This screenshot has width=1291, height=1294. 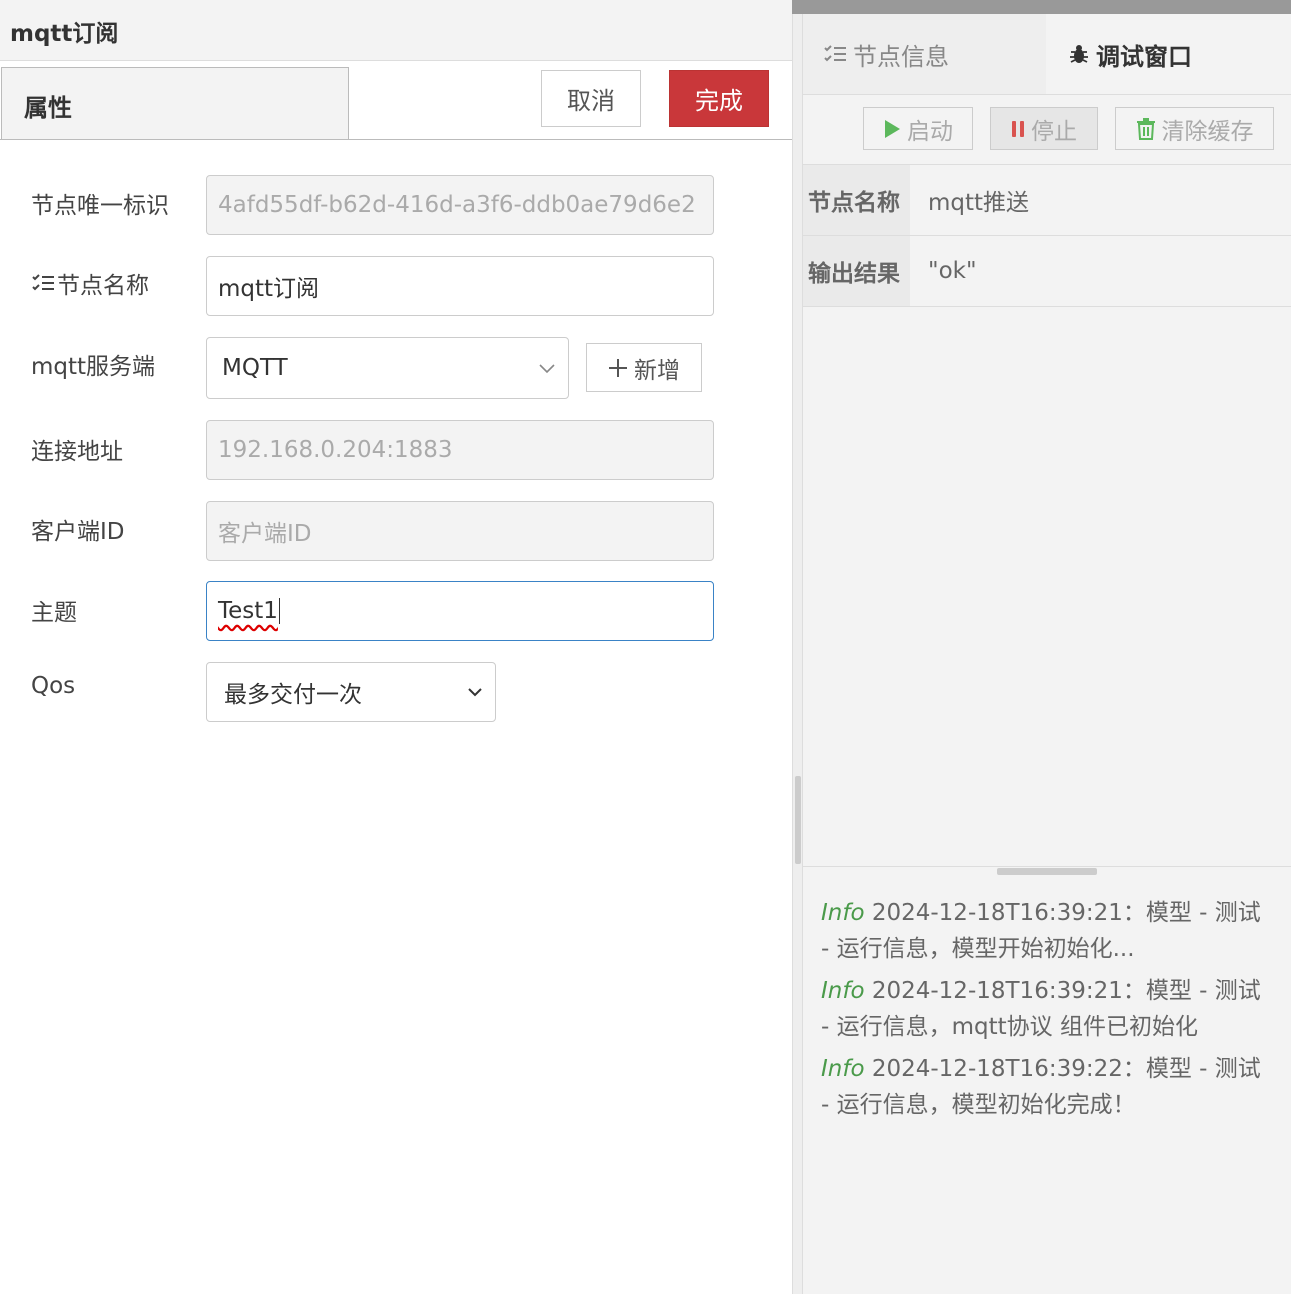 I want to click on splitter-grip, so click(x=798, y=820).